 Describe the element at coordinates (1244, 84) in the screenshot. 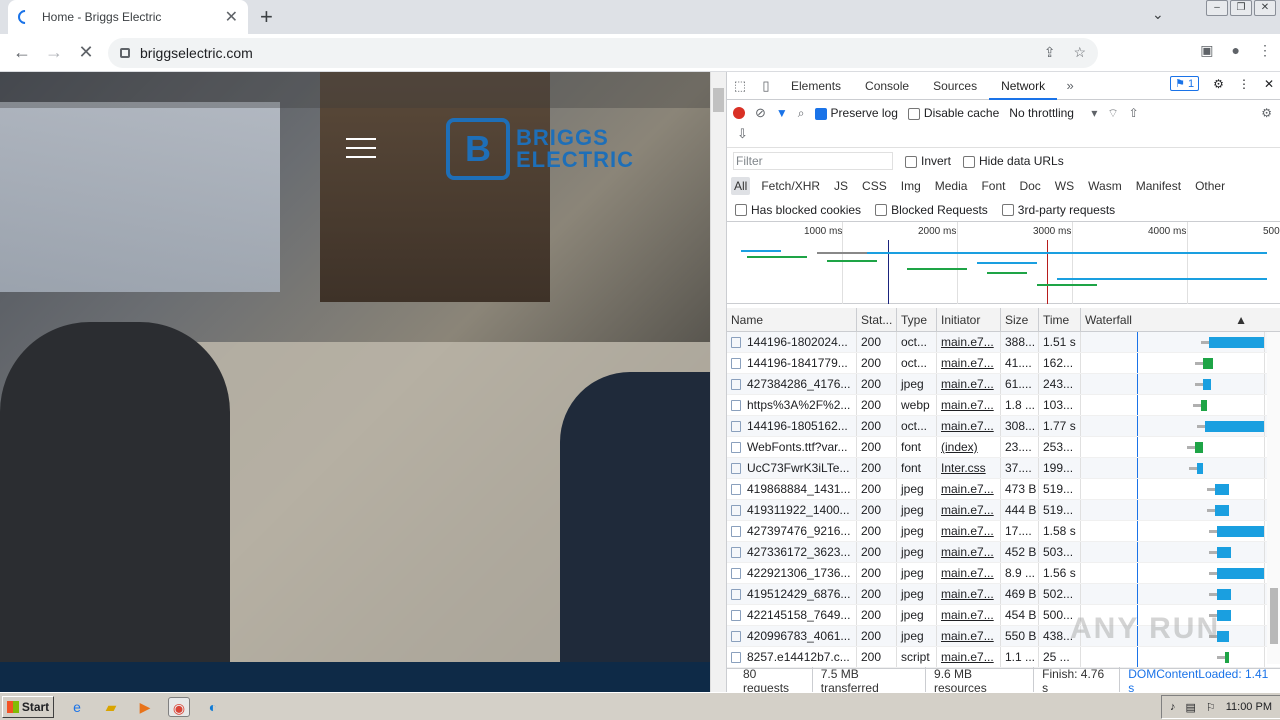

I see `devtools-menu-icon: ⋮` at that location.